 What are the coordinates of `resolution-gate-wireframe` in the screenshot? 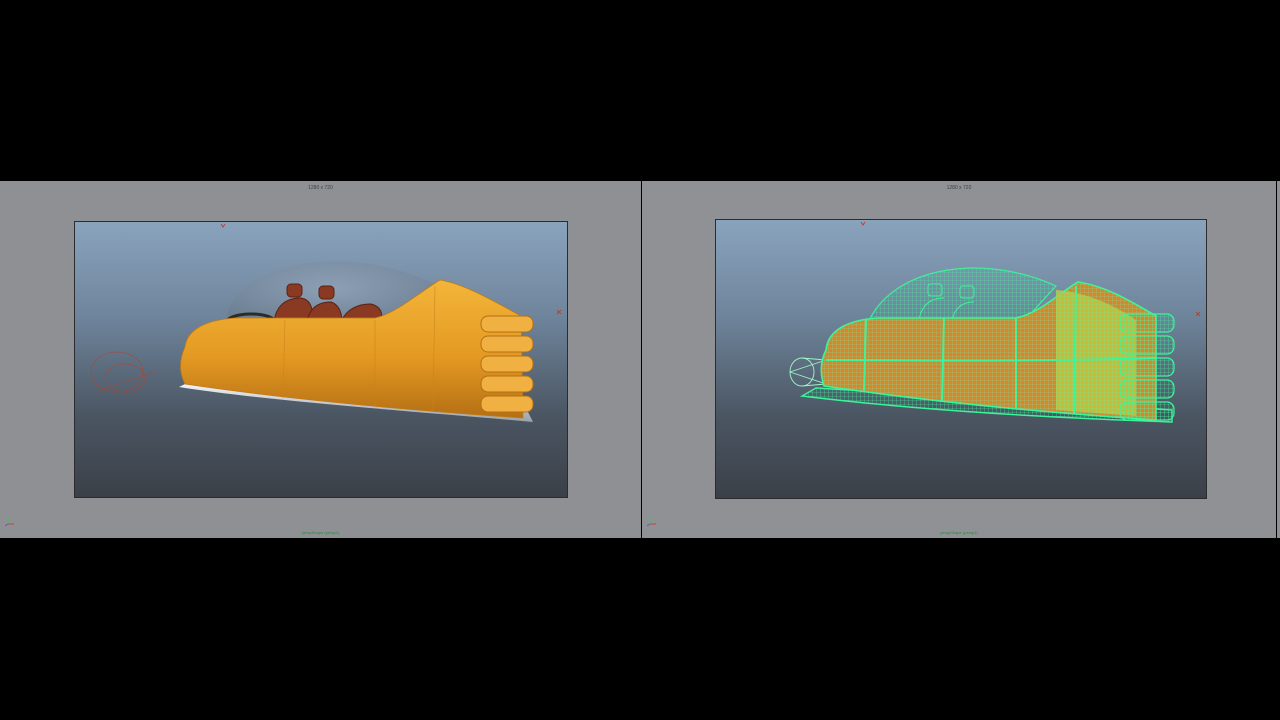 It's located at (961, 359).